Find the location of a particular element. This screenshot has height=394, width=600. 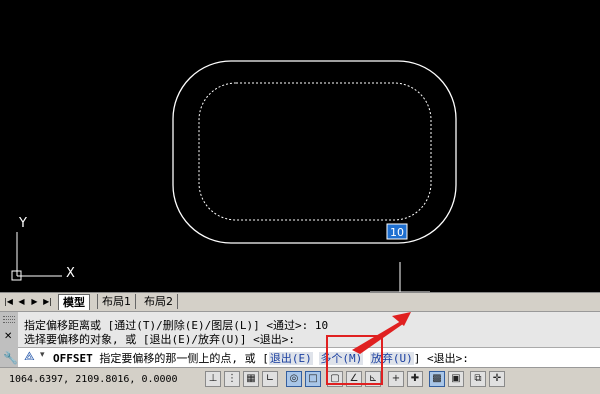

annotation-arrow is located at coordinates (381, 333).